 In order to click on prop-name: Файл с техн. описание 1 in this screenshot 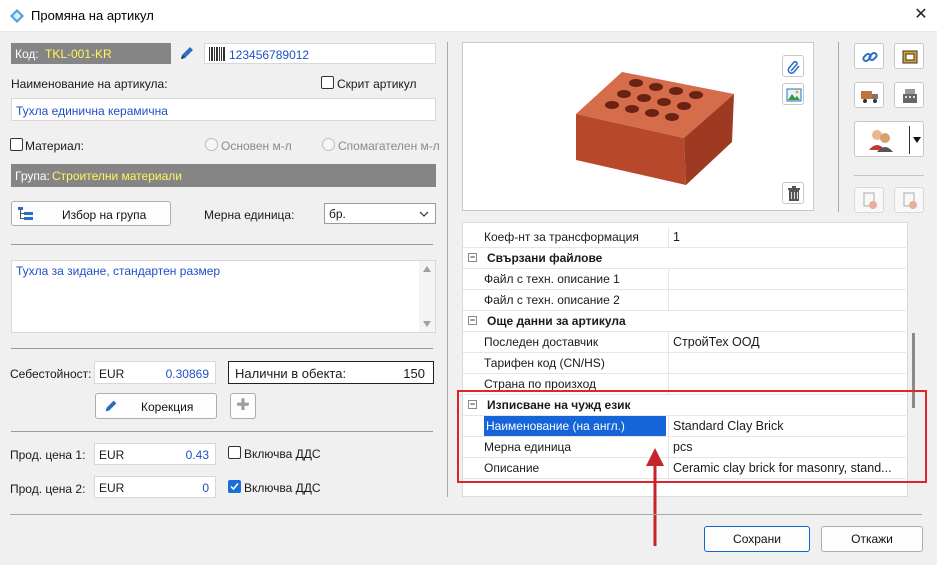, I will do `click(552, 279)`.